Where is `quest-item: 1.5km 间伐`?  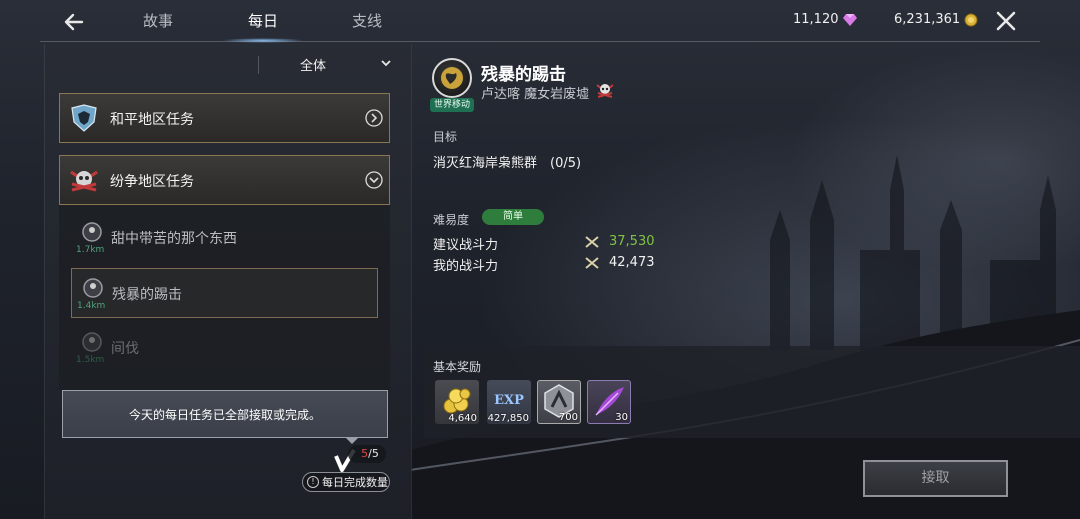 quest-item: 1.5km 间伐 is located at coordinates (224, 348).